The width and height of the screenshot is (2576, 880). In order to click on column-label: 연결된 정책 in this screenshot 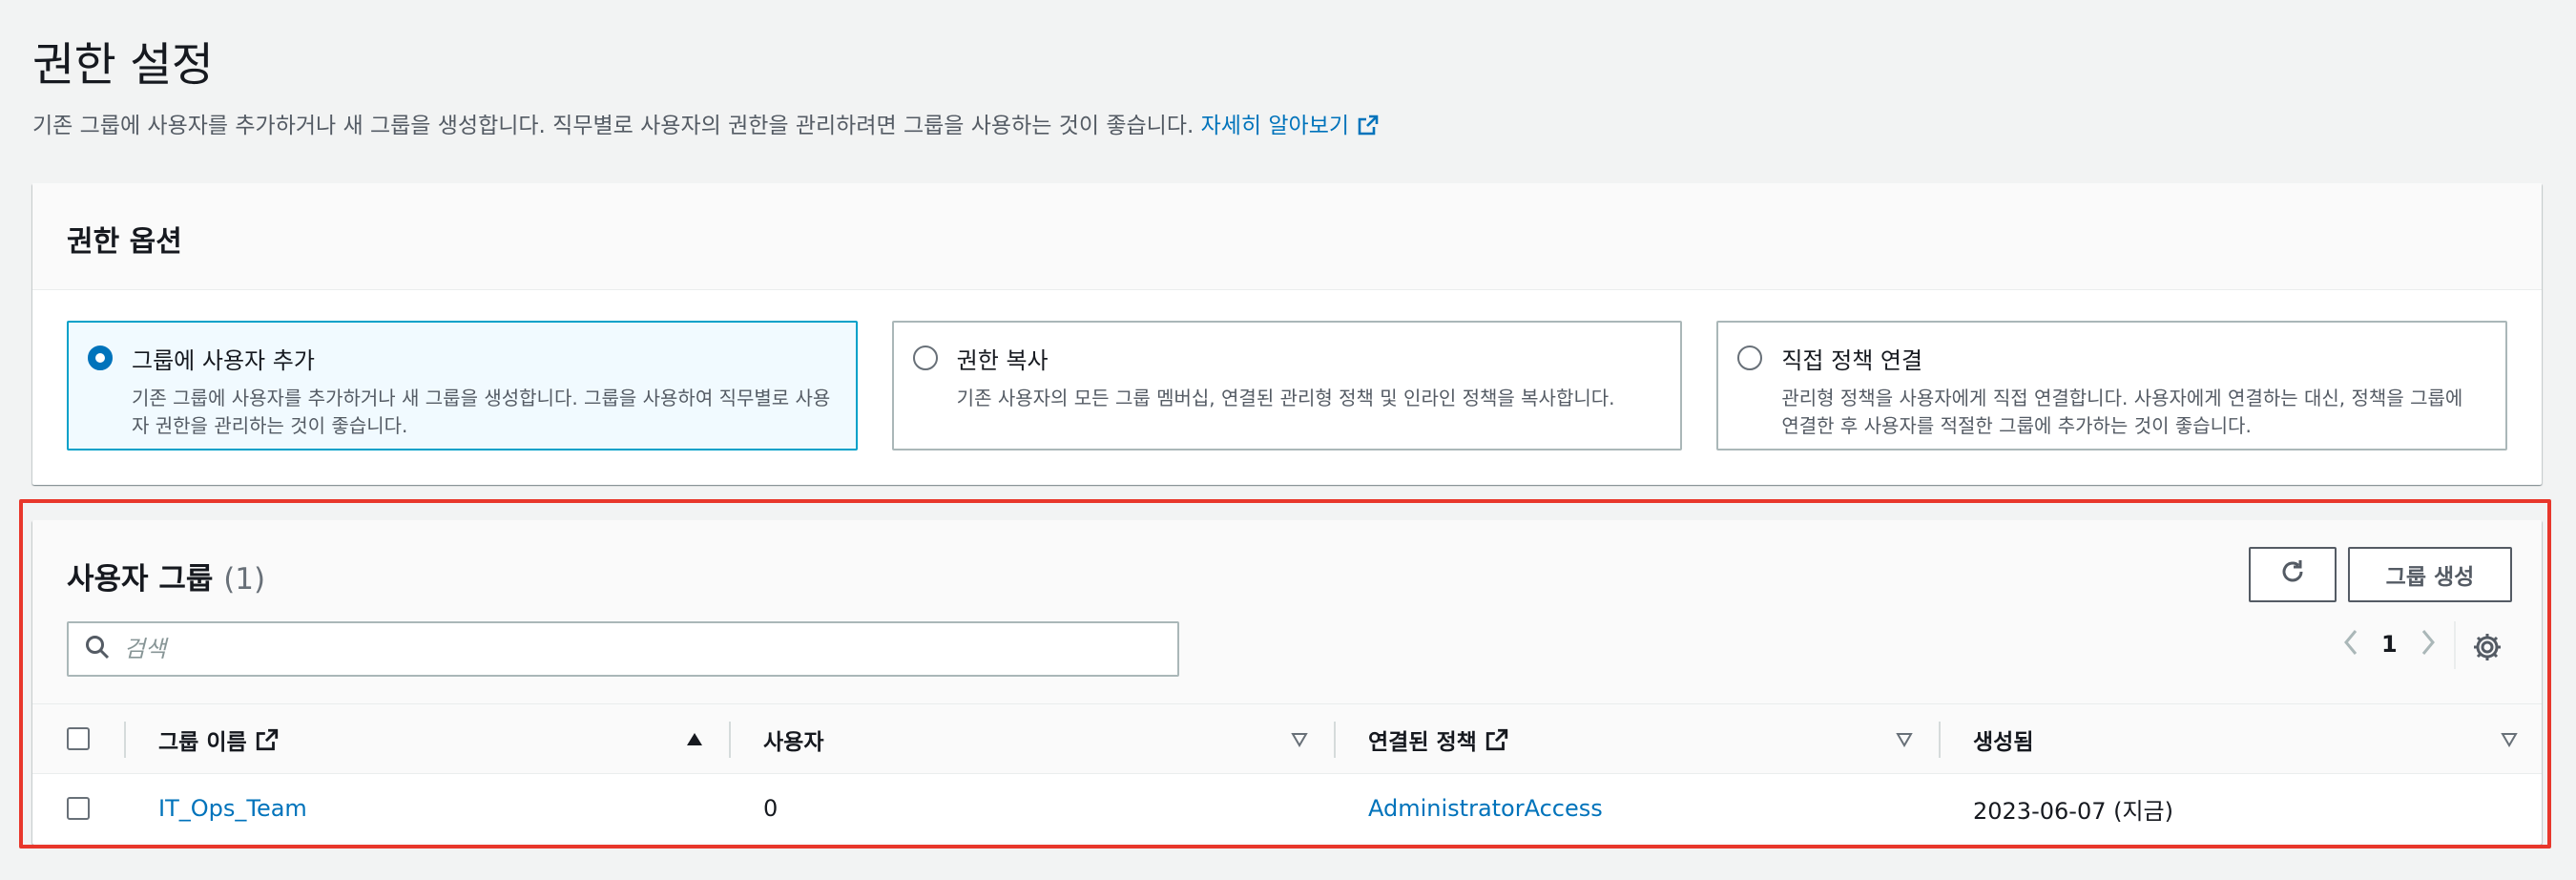, I will do `click(1422, 742)`.